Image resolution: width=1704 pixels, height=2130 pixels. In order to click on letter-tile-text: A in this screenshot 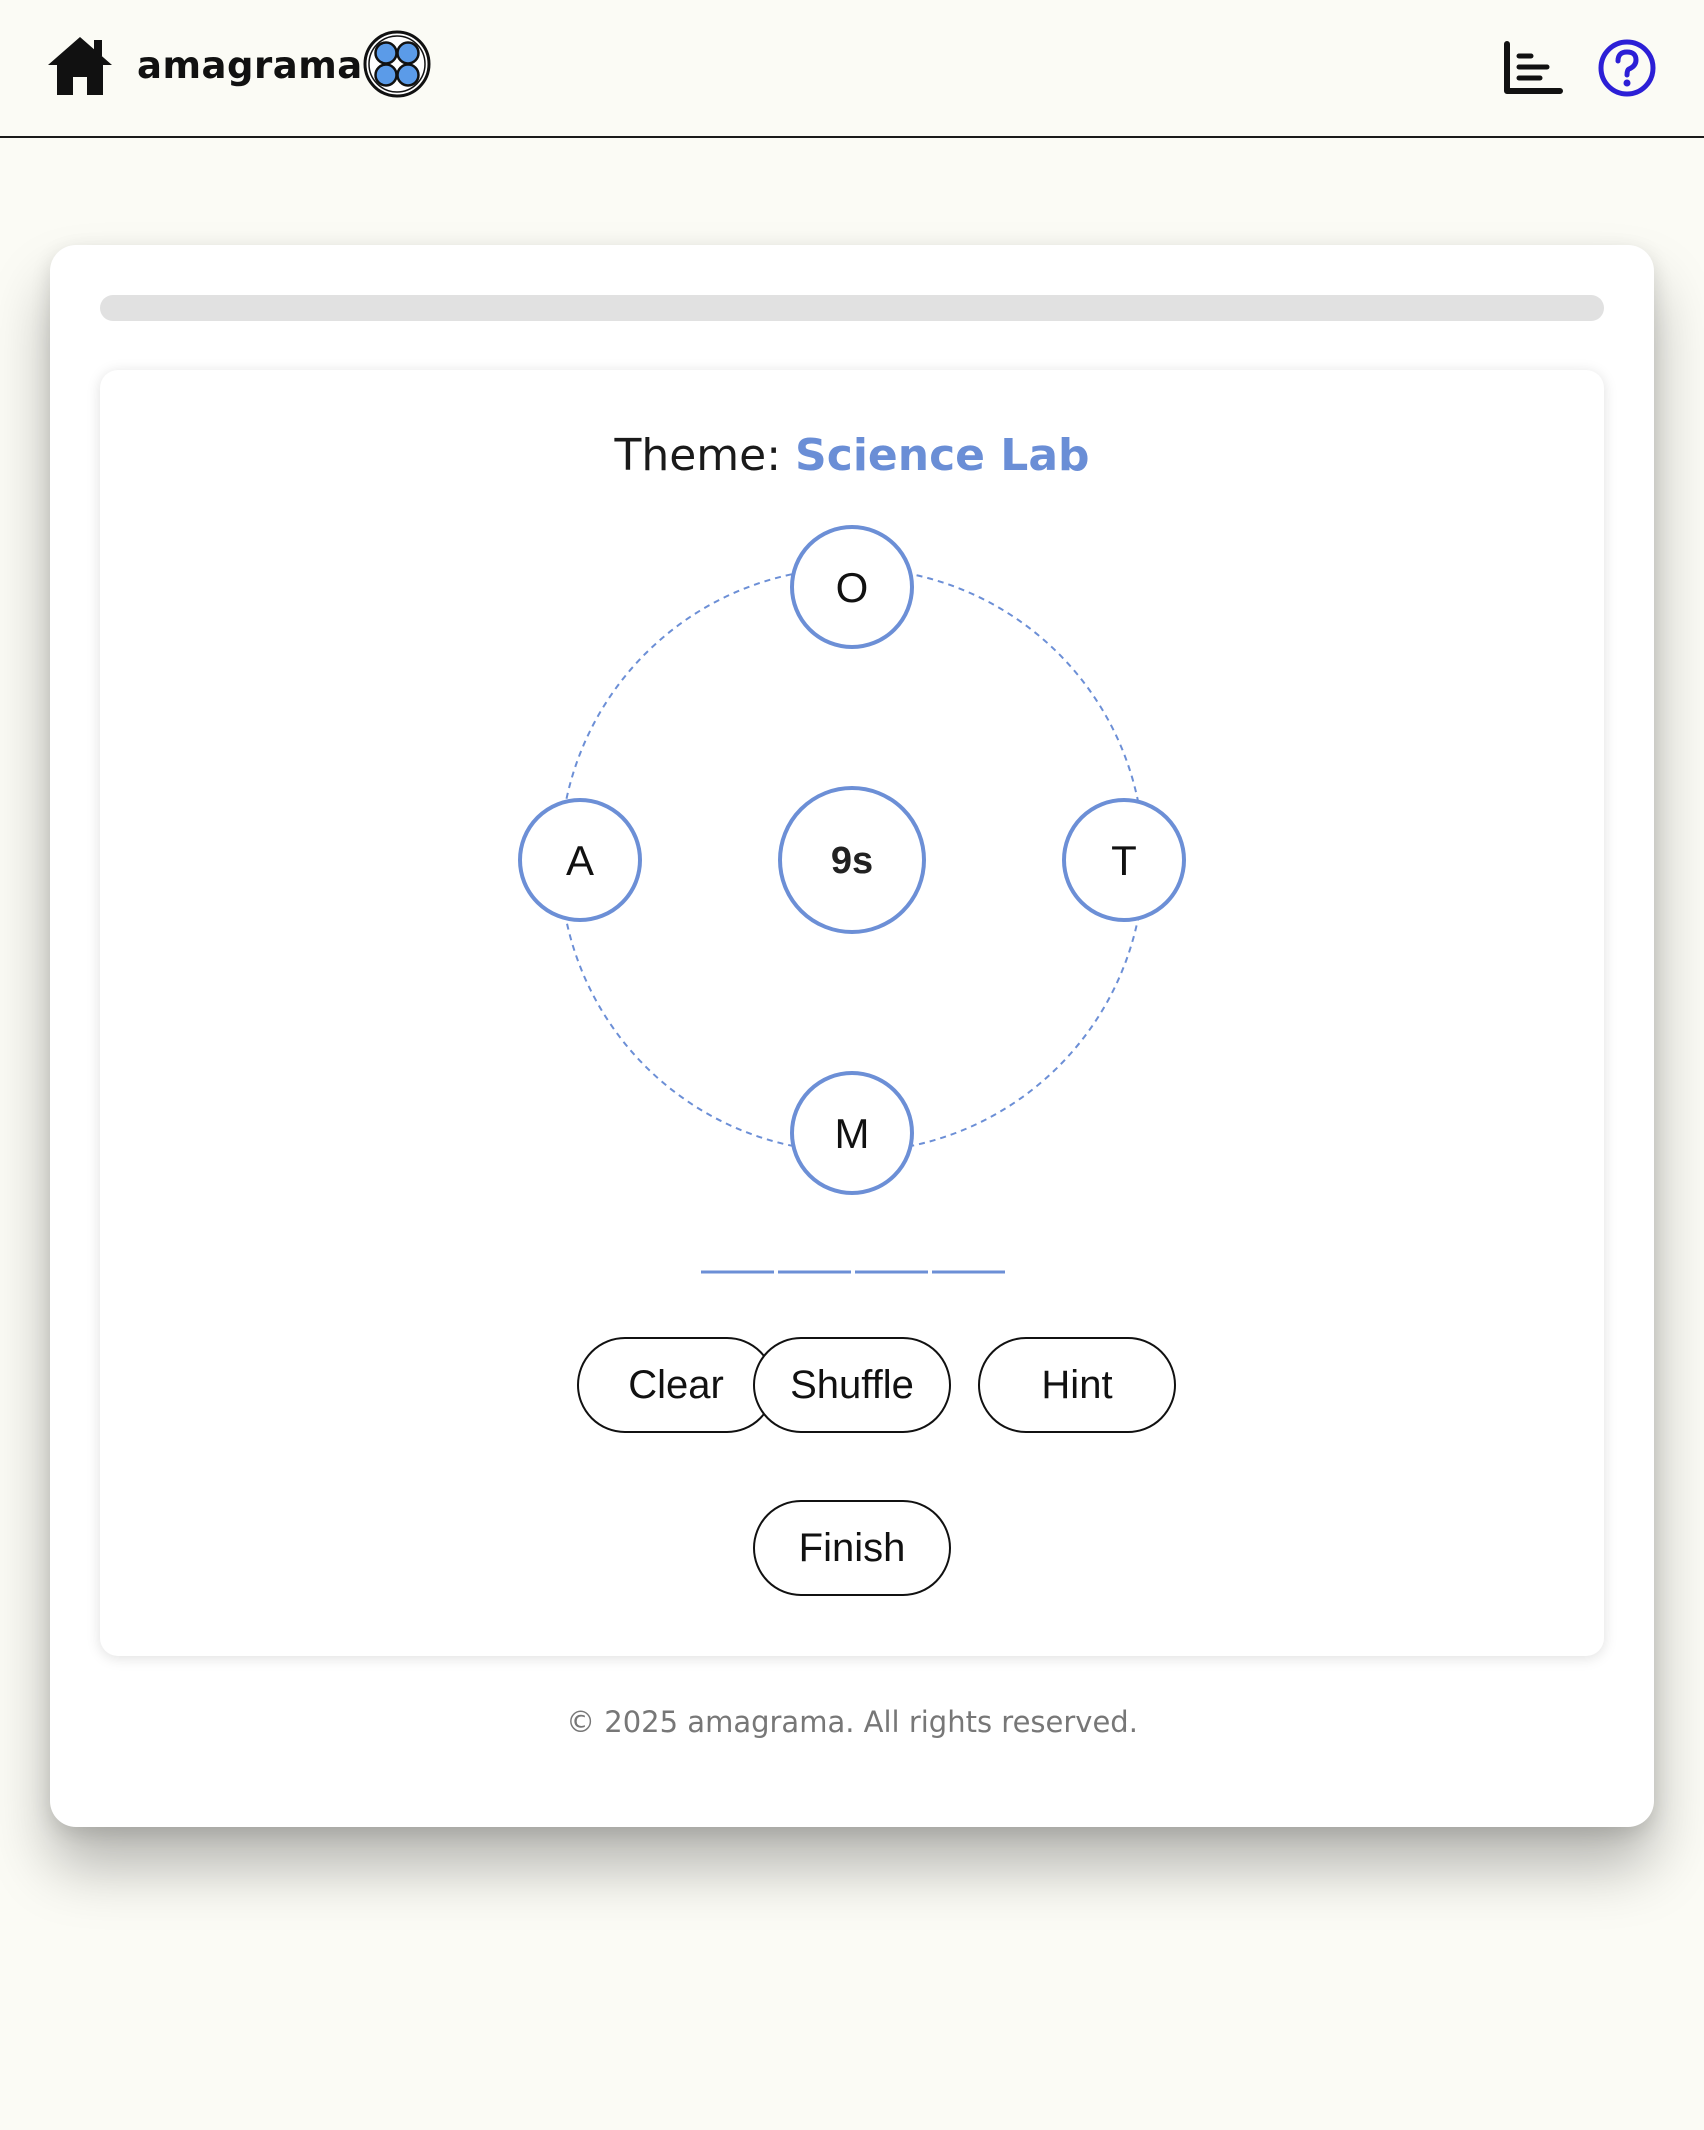, I will do `click(580, 860)`.